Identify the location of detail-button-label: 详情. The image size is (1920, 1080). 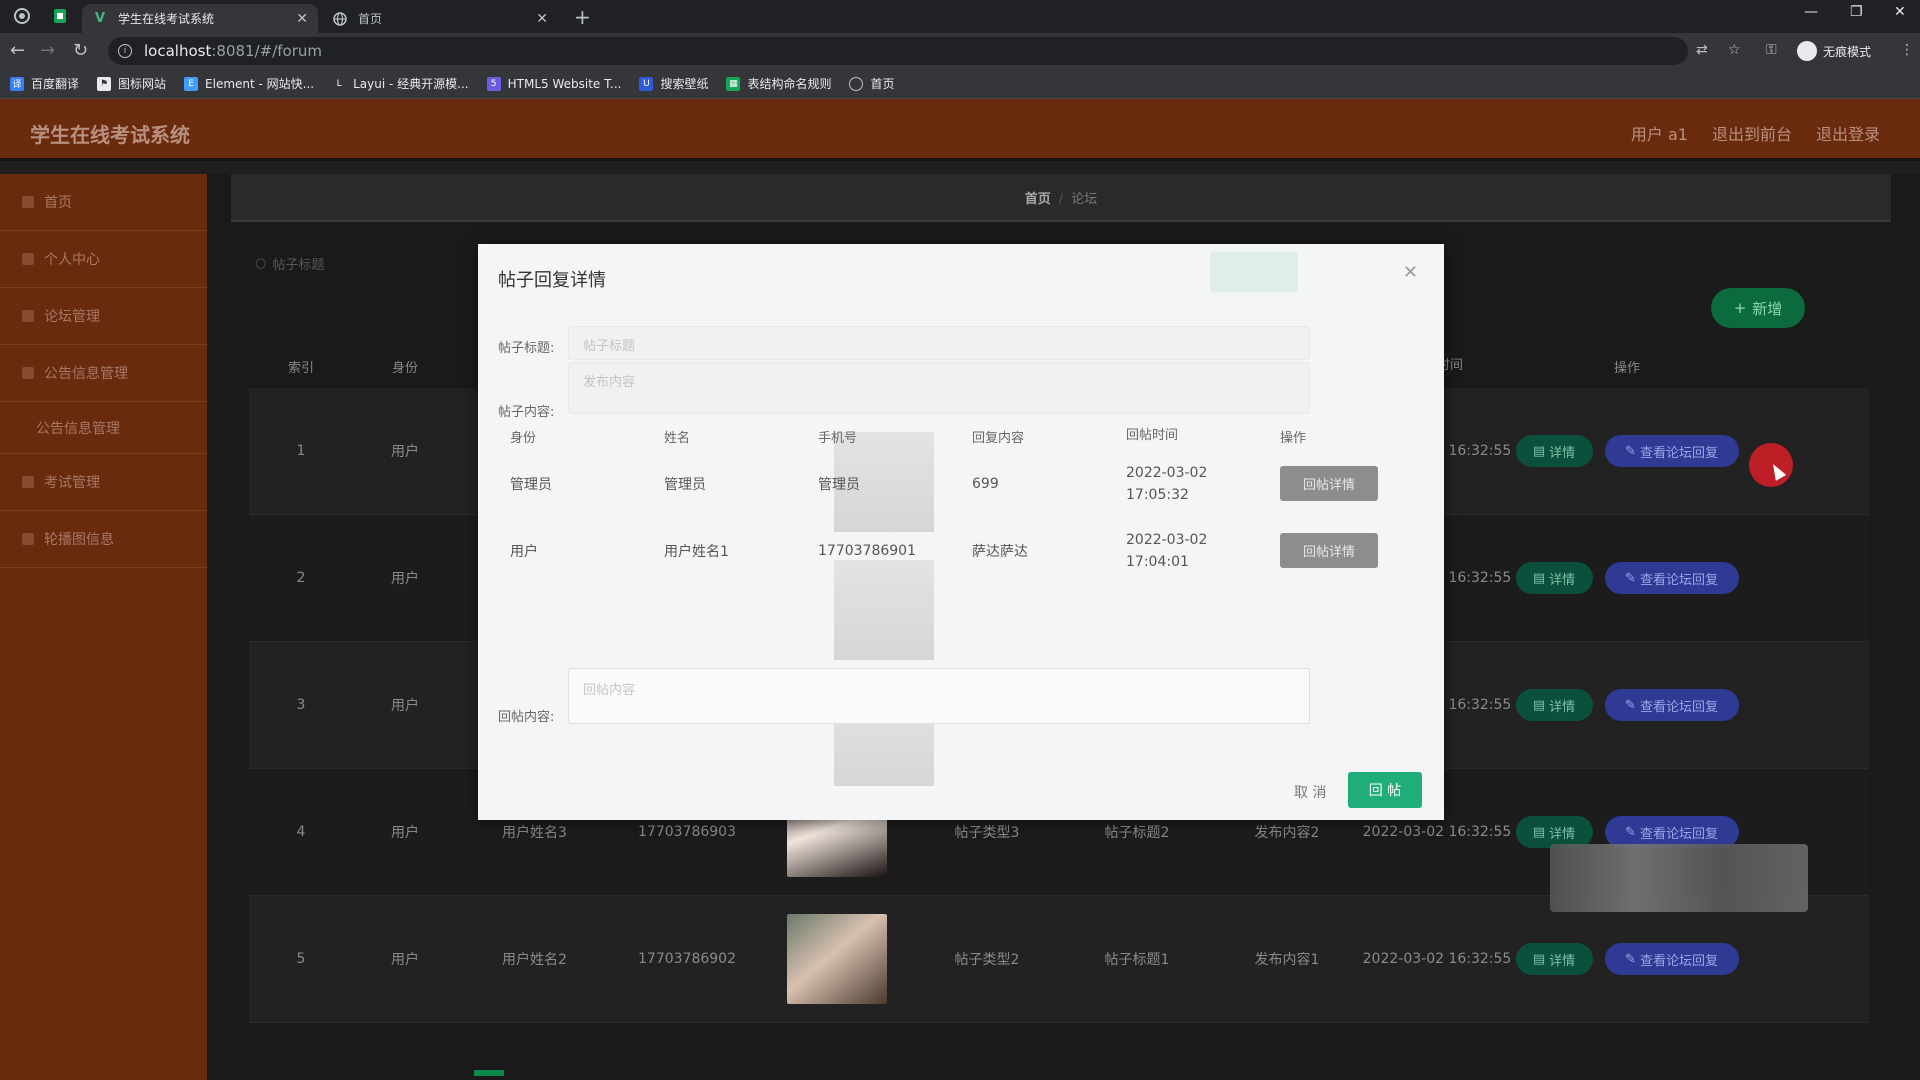
(1562, 961).